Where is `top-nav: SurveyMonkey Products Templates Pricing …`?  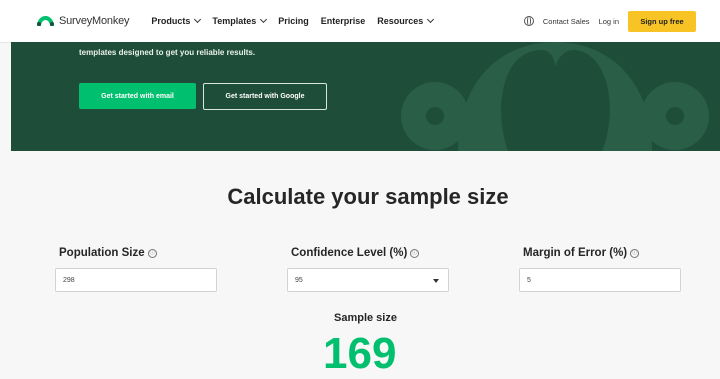
top-nav: SurveyMonkey Products Templates Pricing … is located at coordinates (360, 21).